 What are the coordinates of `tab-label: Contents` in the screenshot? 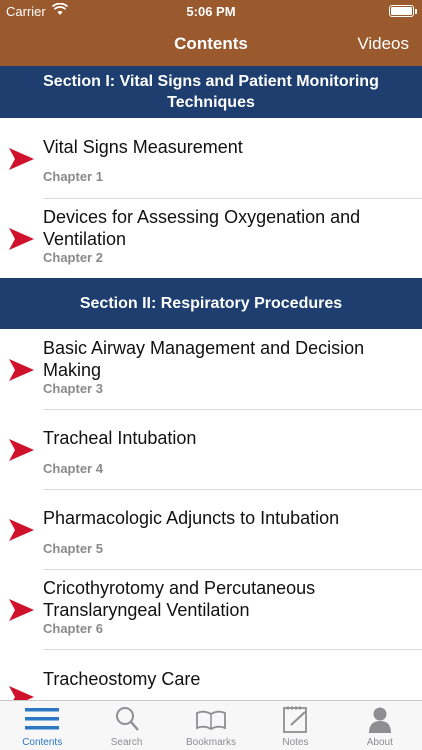 It's located at (42, 742).